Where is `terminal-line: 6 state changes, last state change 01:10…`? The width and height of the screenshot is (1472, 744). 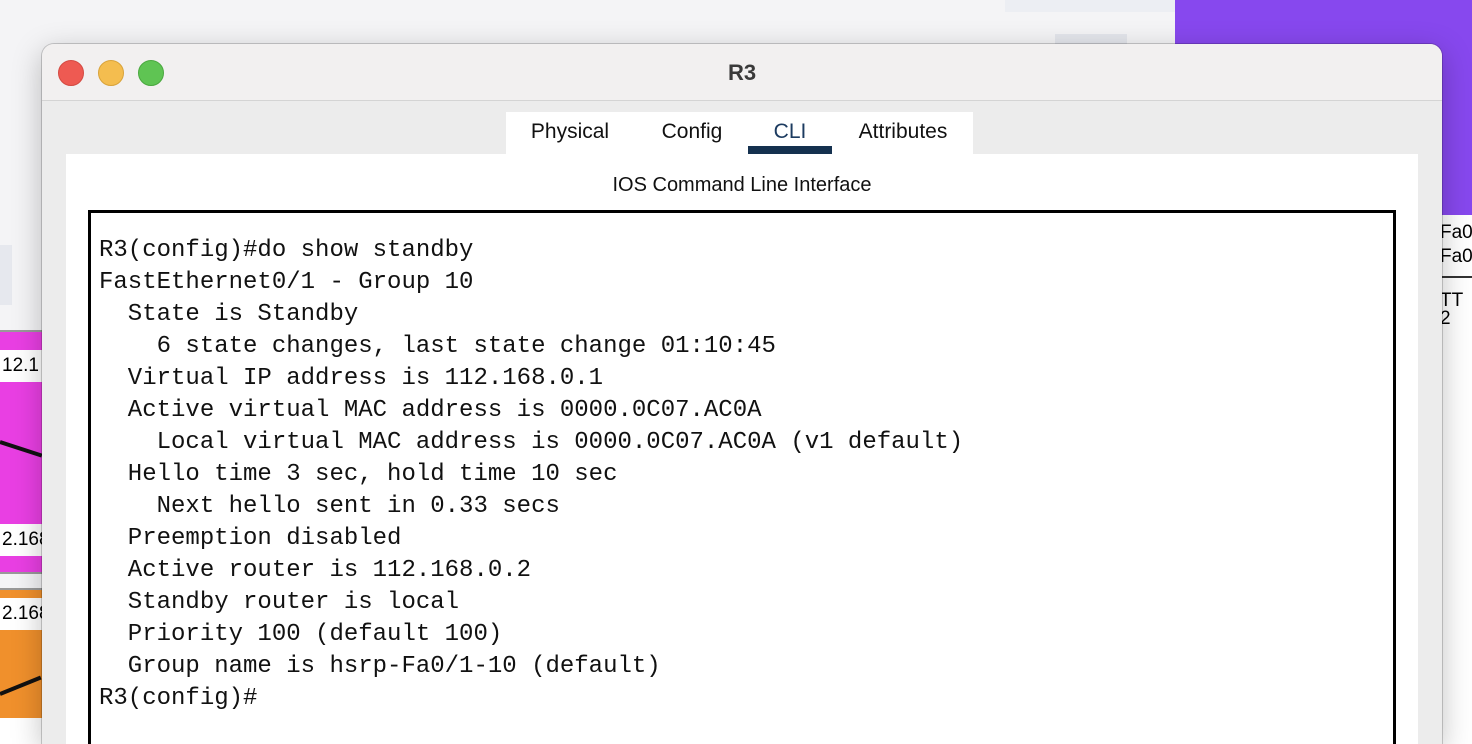 terminal-line: 6 state changes, last state change 01:10… is located at coordinates (437, 346).